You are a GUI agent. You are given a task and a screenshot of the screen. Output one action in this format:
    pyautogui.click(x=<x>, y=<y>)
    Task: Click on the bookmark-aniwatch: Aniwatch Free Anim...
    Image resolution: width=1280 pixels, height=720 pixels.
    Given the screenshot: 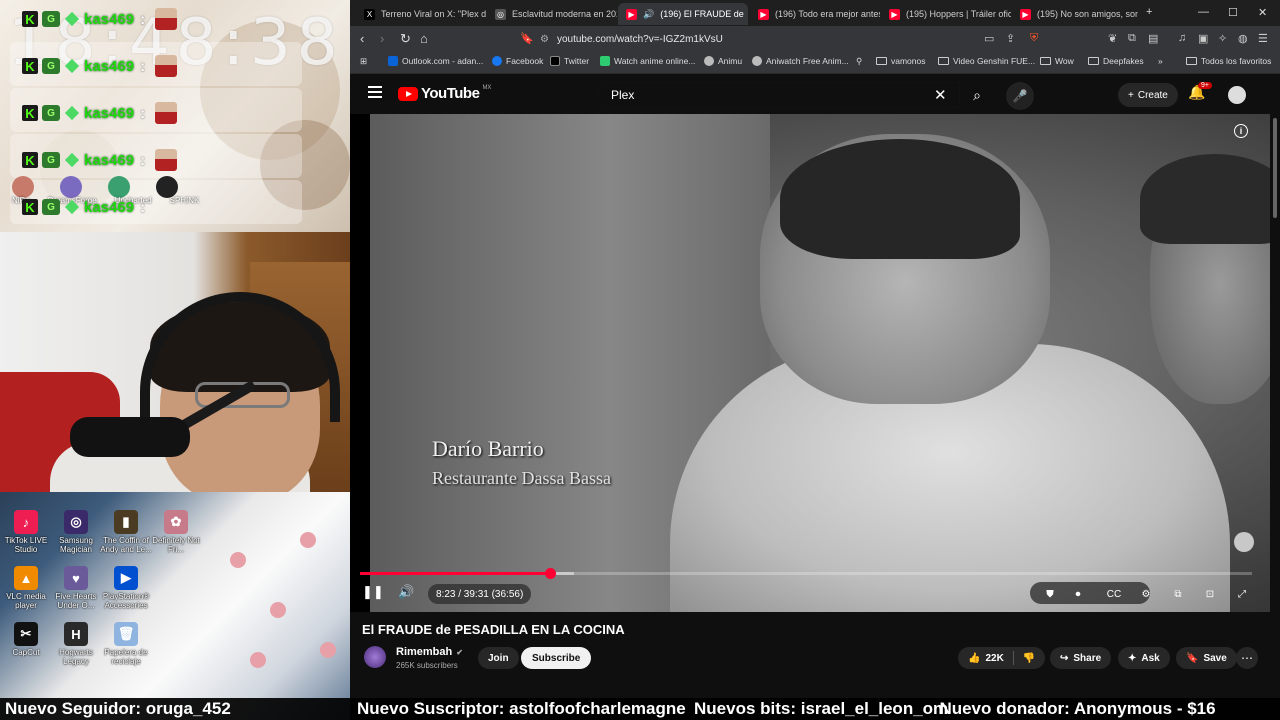 What is the action you would take?
    pyautogui.click(x=800, y=61)
    